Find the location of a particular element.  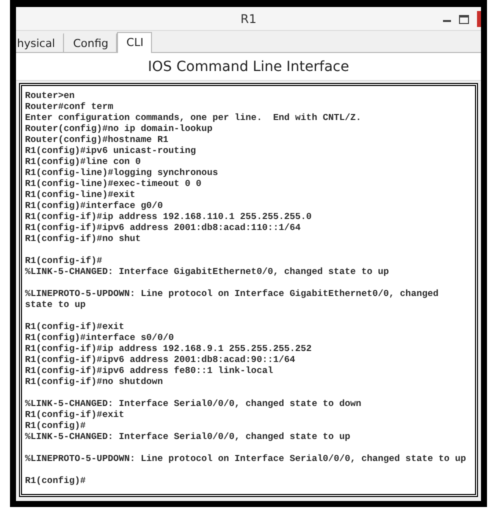

terminal-line: %LINEPROTO-5-UPDOWN: Line protocol on Interface Serial0/0/0, changed state to up is located at coordinates (245, 458).